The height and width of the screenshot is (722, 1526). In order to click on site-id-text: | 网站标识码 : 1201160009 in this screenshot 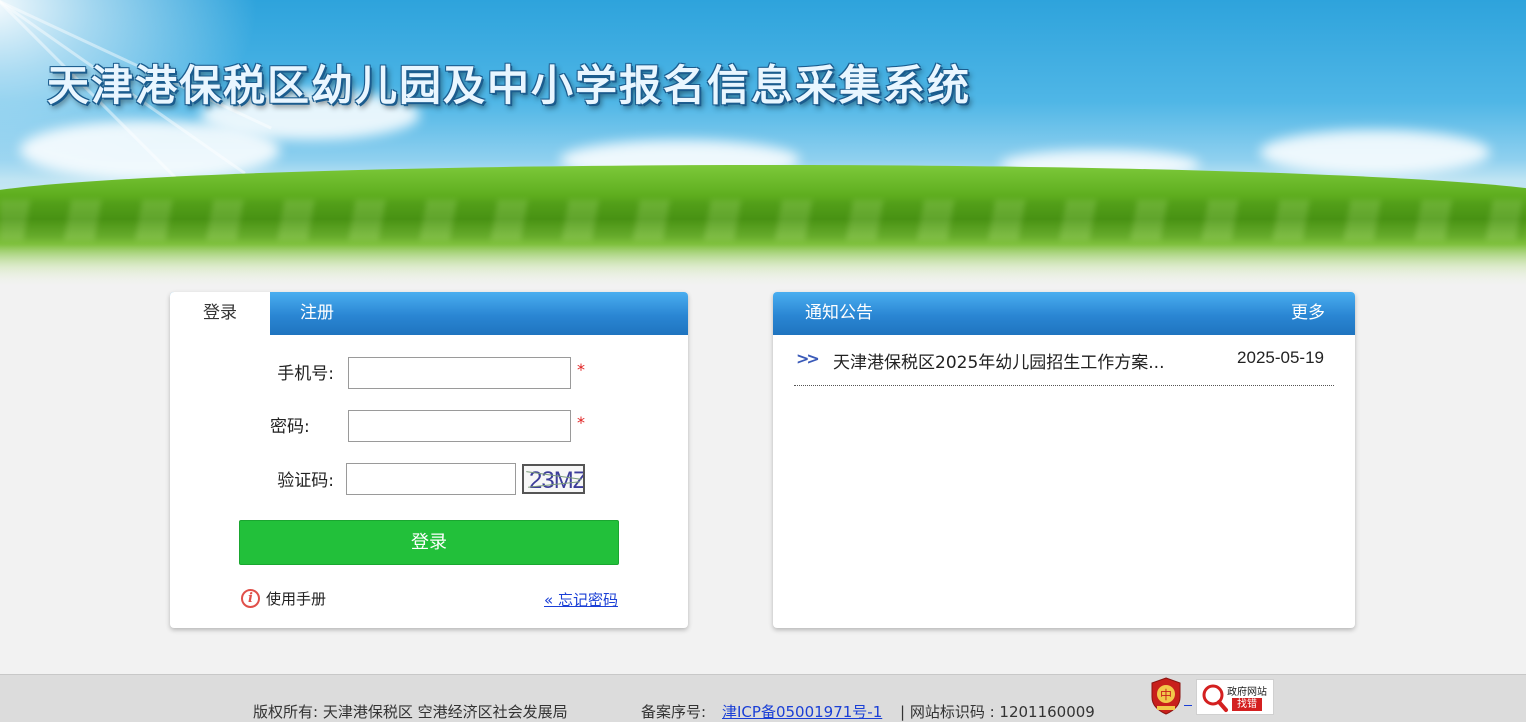, I will do `click(997, 712)`.